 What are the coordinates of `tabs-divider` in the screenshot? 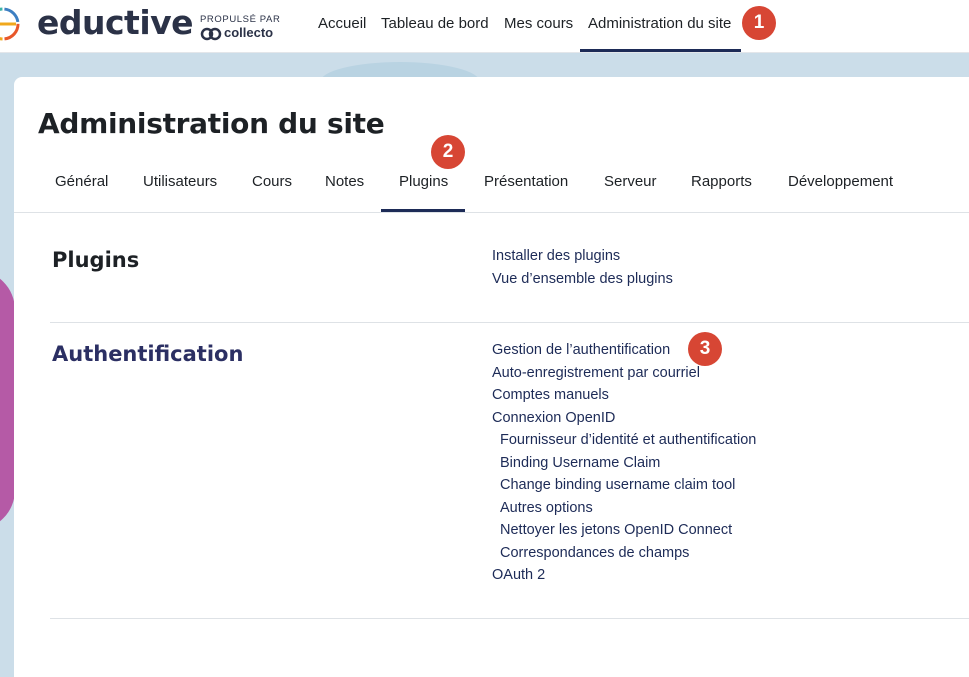 It's located at (491, 212).